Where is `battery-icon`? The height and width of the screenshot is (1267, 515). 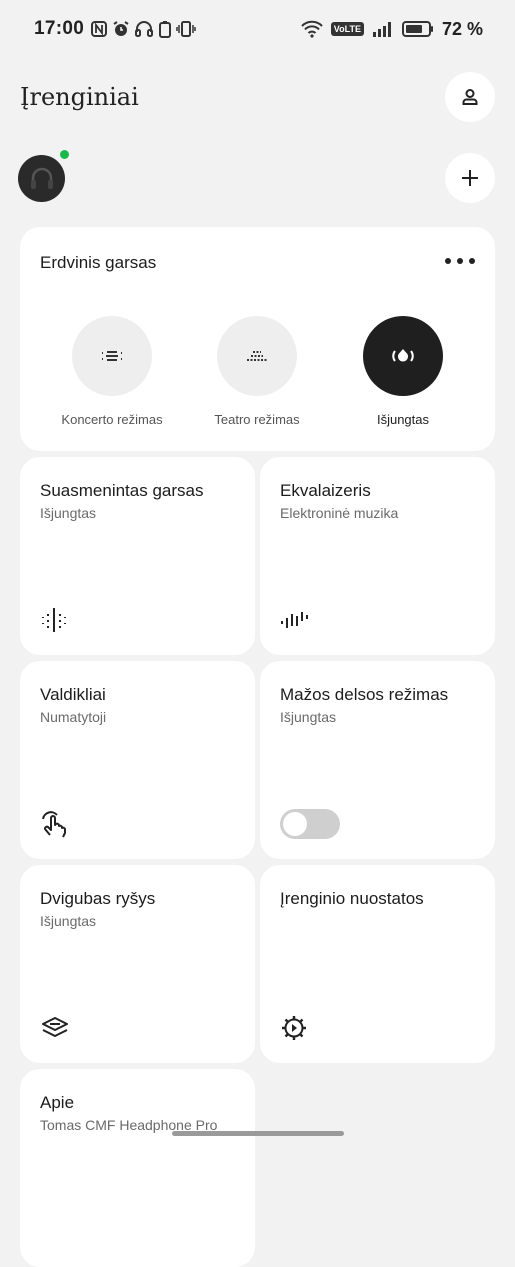 battery-icon is located at coordinates (417, 29).